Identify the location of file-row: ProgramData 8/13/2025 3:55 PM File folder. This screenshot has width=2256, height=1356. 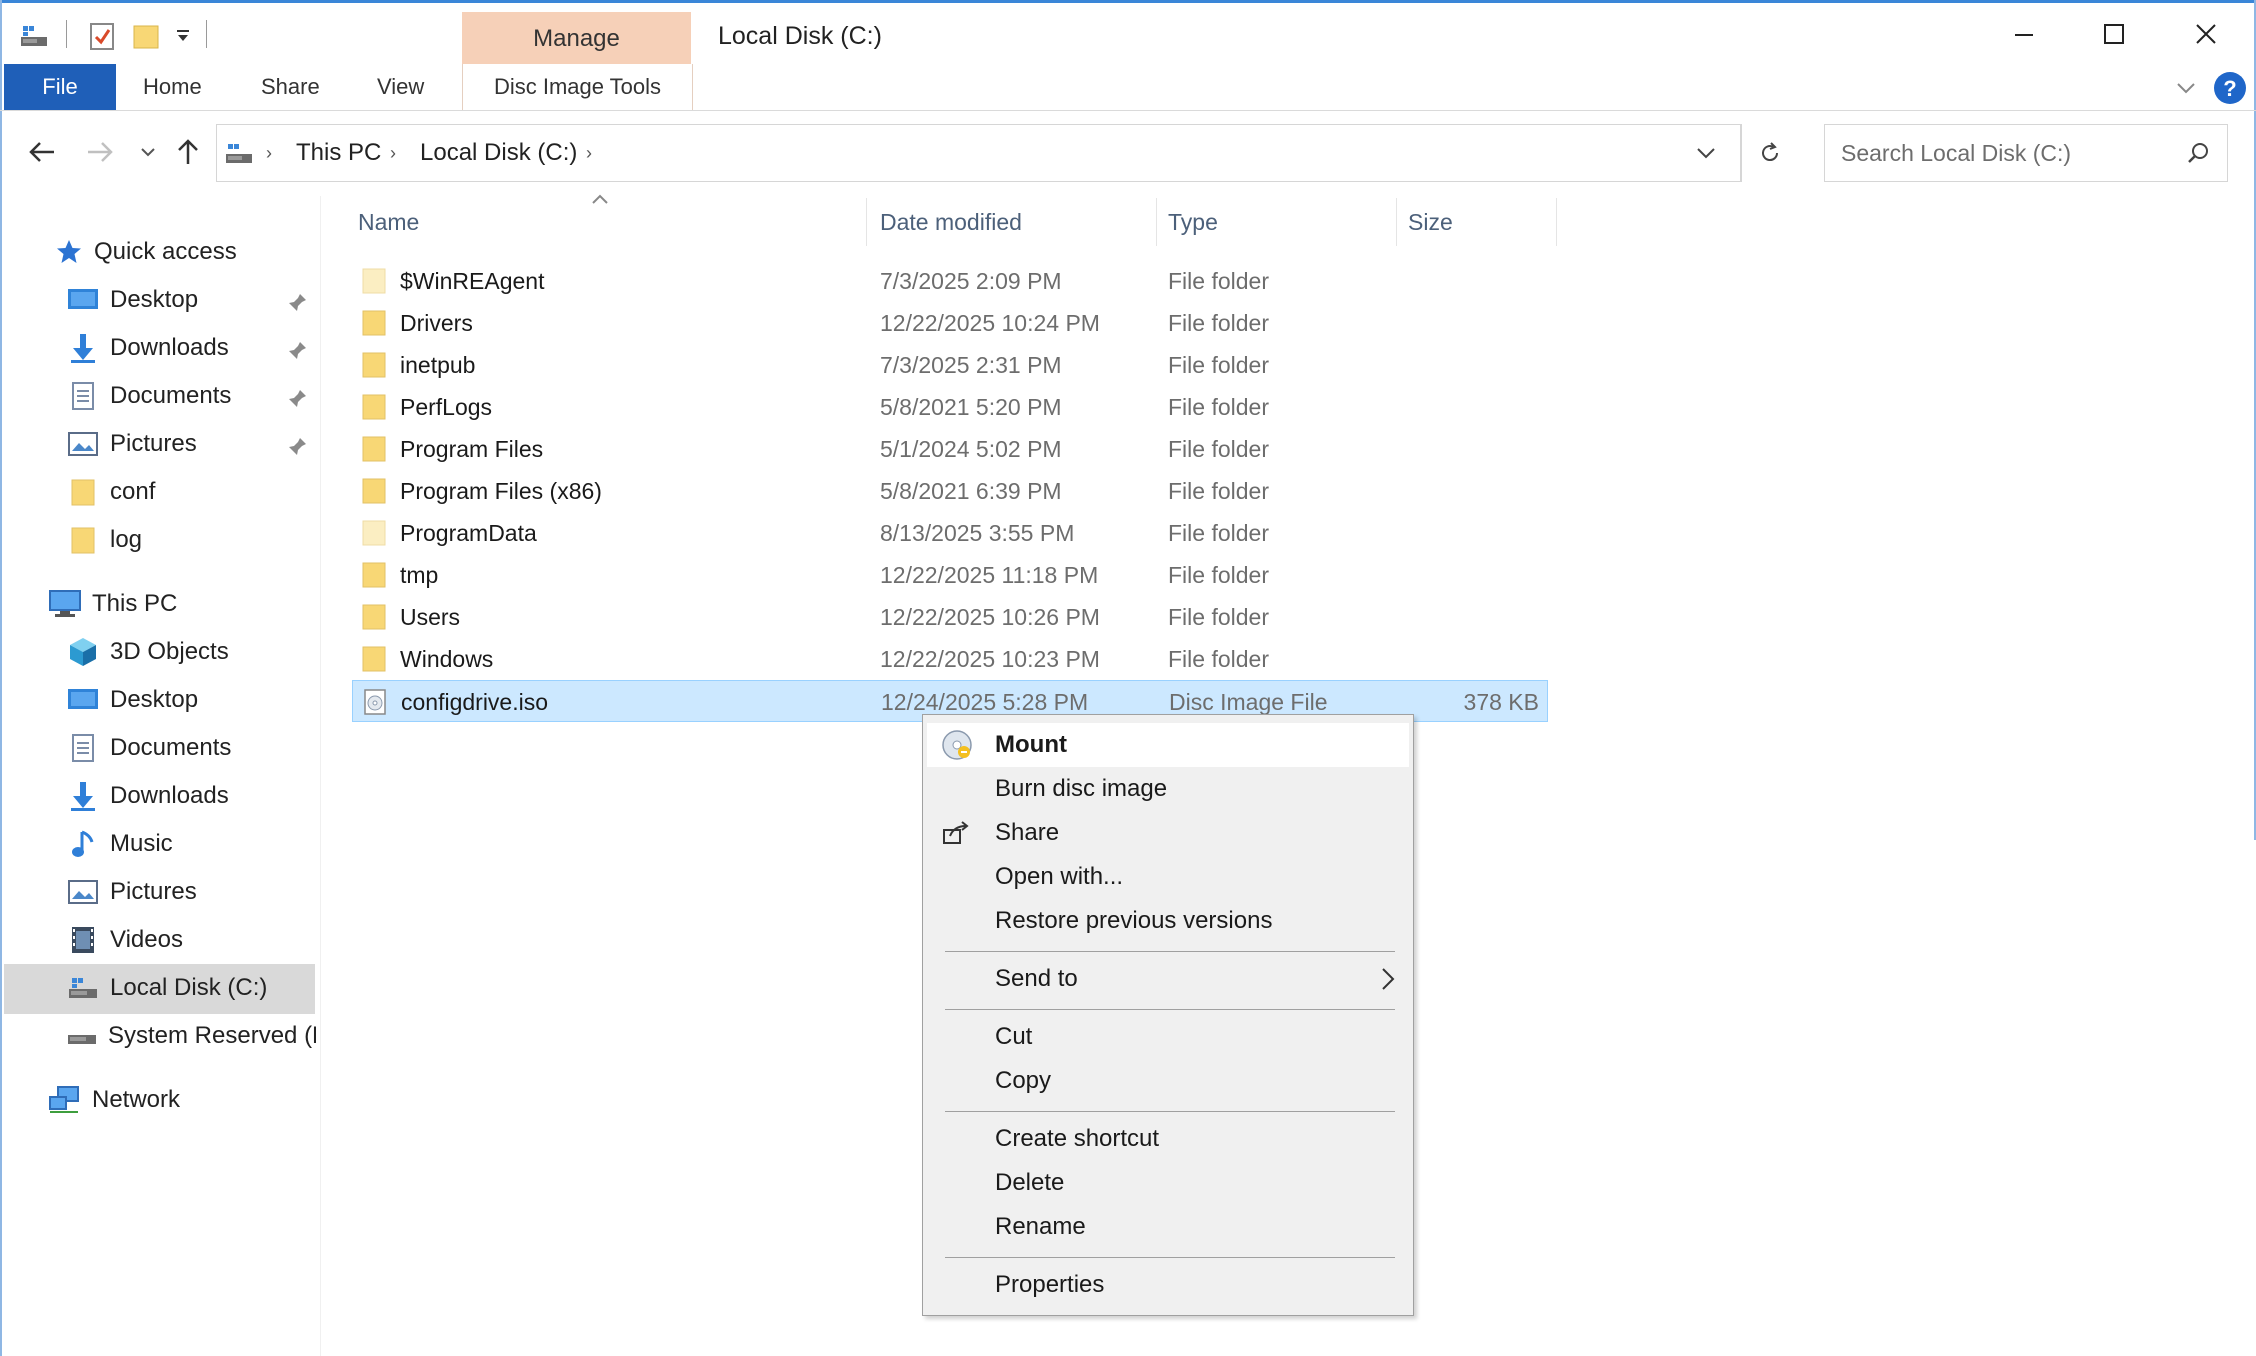
(950, 533).